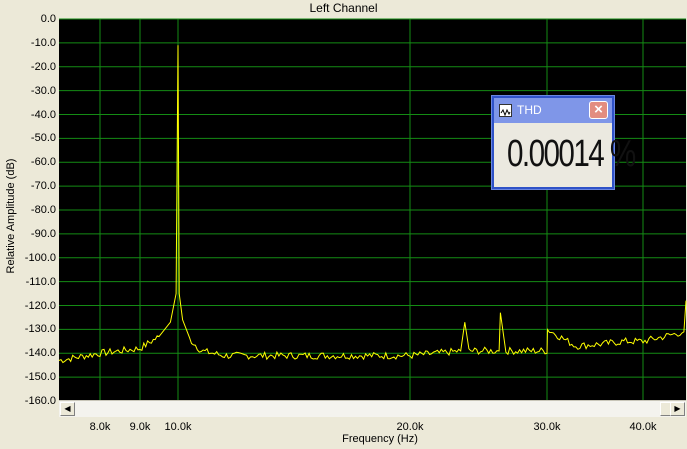  I want to click on close-icon: ×, so click(598, 110).